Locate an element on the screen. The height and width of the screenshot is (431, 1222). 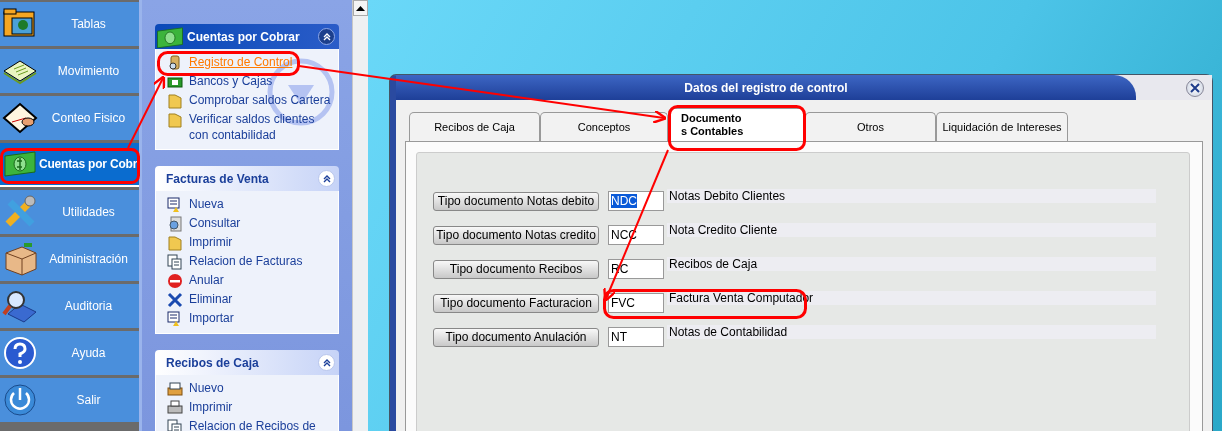
group-header: Cuentas por Cobrar is located at coordinates (247, 36).